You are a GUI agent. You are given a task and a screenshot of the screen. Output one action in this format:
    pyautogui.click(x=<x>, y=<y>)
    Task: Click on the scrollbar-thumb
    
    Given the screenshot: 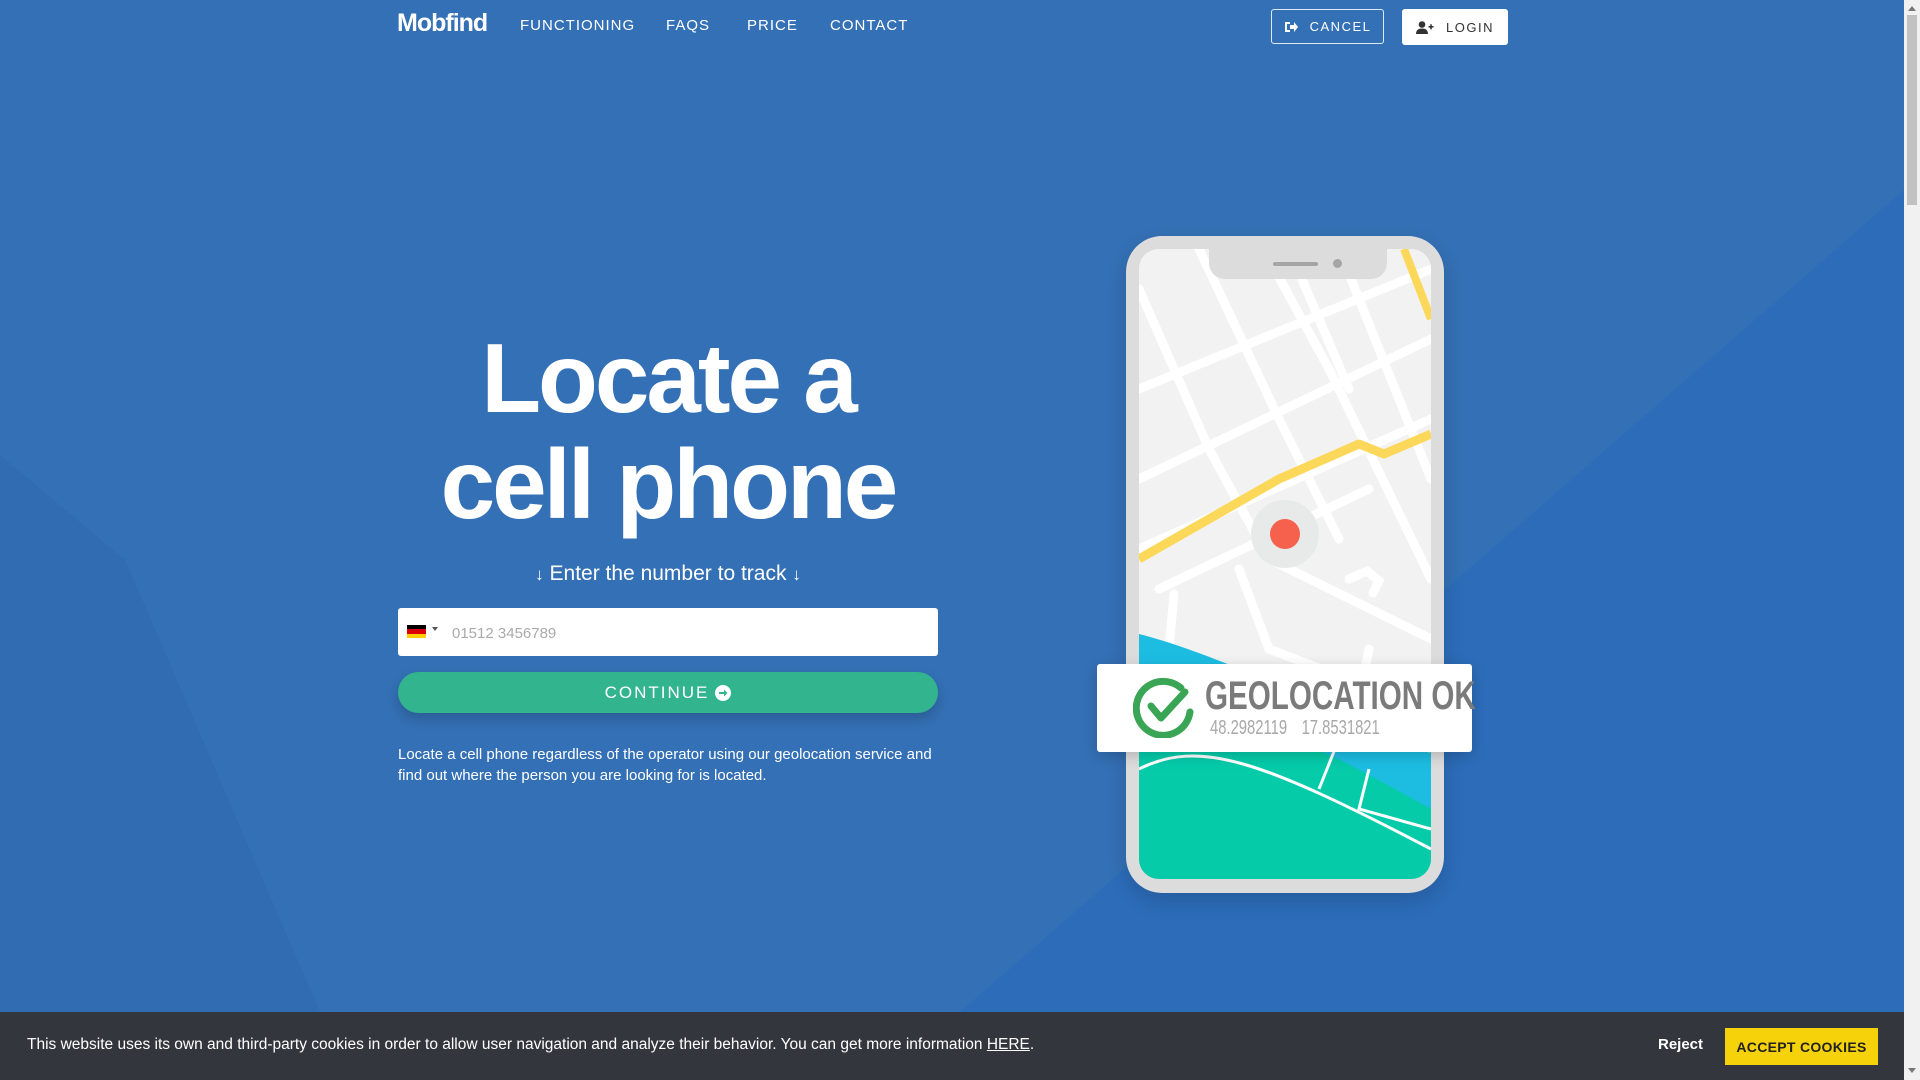 What is the action you would take?
    pyautogui.click(x=1912, y=110)
    